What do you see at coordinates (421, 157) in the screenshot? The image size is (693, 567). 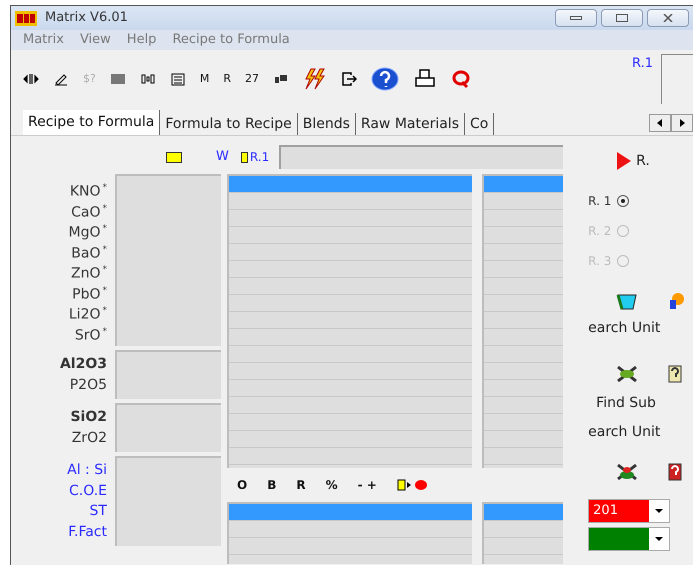 I see `recipe-name-field` at bounding box center [421, 157].